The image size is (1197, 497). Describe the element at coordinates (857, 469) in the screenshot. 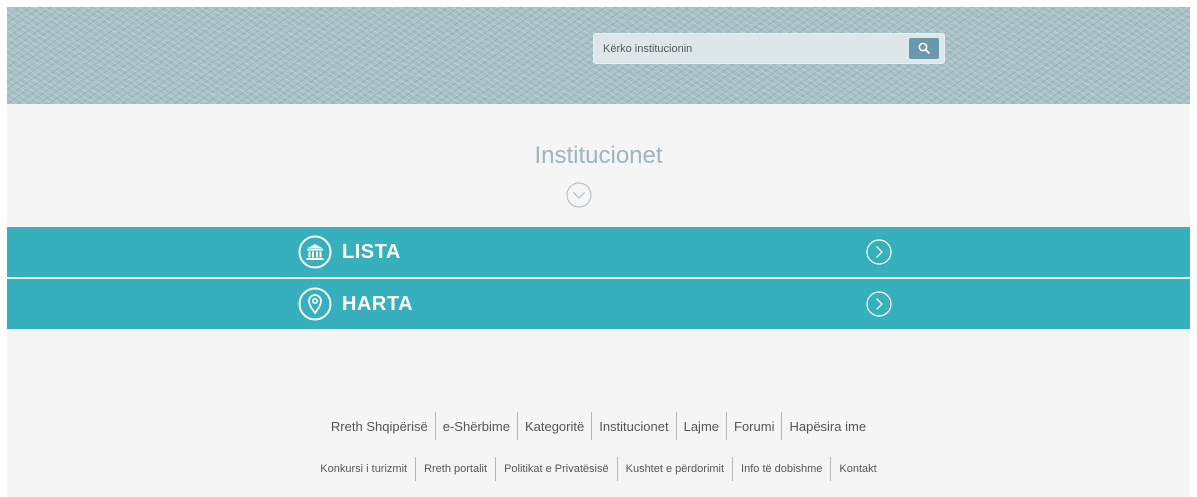

I see `footer-link-kontakt: Kontakt` at that location.